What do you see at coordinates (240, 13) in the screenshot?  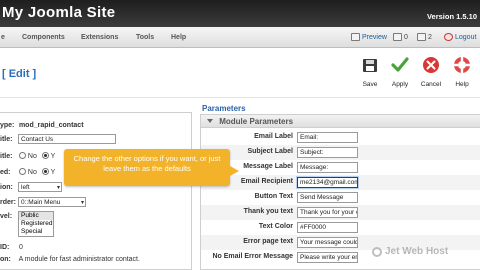 I see `site-header: My Joomla Site Version 1.5.10` at bounding box center [240, 13].